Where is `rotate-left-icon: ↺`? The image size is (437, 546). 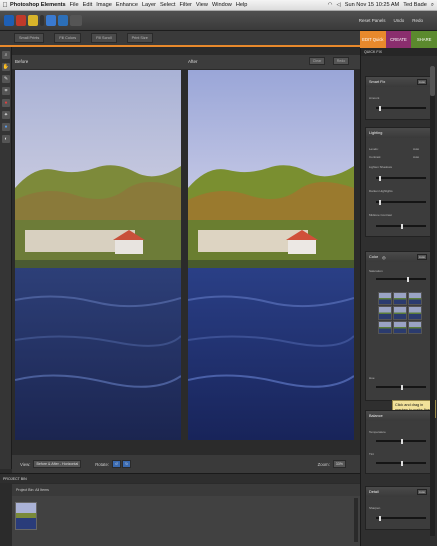 rotate-left-icon: ↺ is located at coordinates (117, 464).